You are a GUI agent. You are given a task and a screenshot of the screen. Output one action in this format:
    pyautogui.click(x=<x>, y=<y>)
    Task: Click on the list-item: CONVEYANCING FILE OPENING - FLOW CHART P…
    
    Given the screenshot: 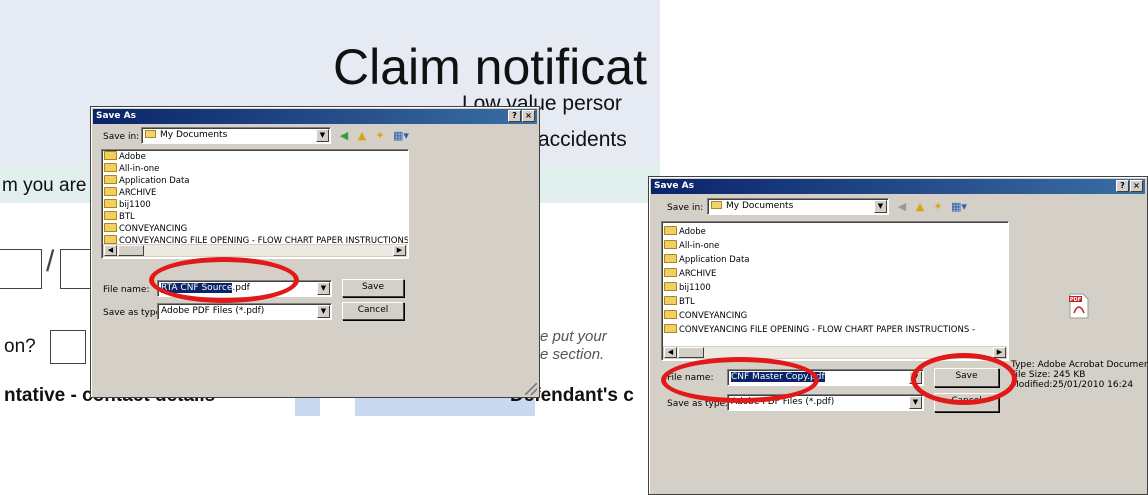 What is the action you would take?
    pyautogui.click(x=835, y=330)
    